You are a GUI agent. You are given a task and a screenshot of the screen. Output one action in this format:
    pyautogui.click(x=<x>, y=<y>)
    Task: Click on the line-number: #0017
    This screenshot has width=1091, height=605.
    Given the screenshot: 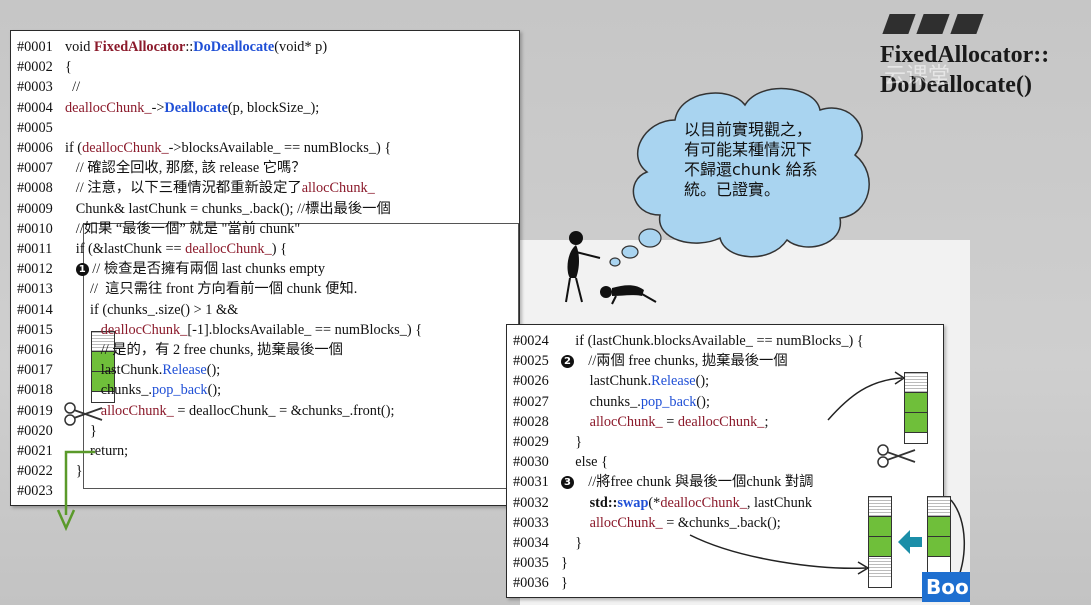 What is the action you would take?
    pyautogui.click(x=35, y=370)
    